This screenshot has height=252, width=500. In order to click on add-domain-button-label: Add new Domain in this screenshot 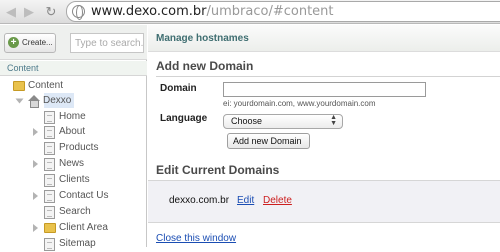, I will do `click(267, 141)`.